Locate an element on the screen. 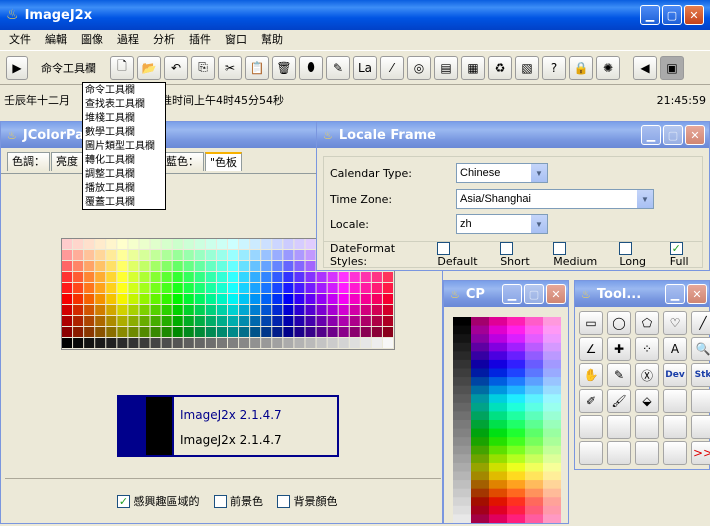 Image resolution: width=710 pixels, height=526 pixels. open-folder-icon: 📂 is located at coordinates (149, 67).